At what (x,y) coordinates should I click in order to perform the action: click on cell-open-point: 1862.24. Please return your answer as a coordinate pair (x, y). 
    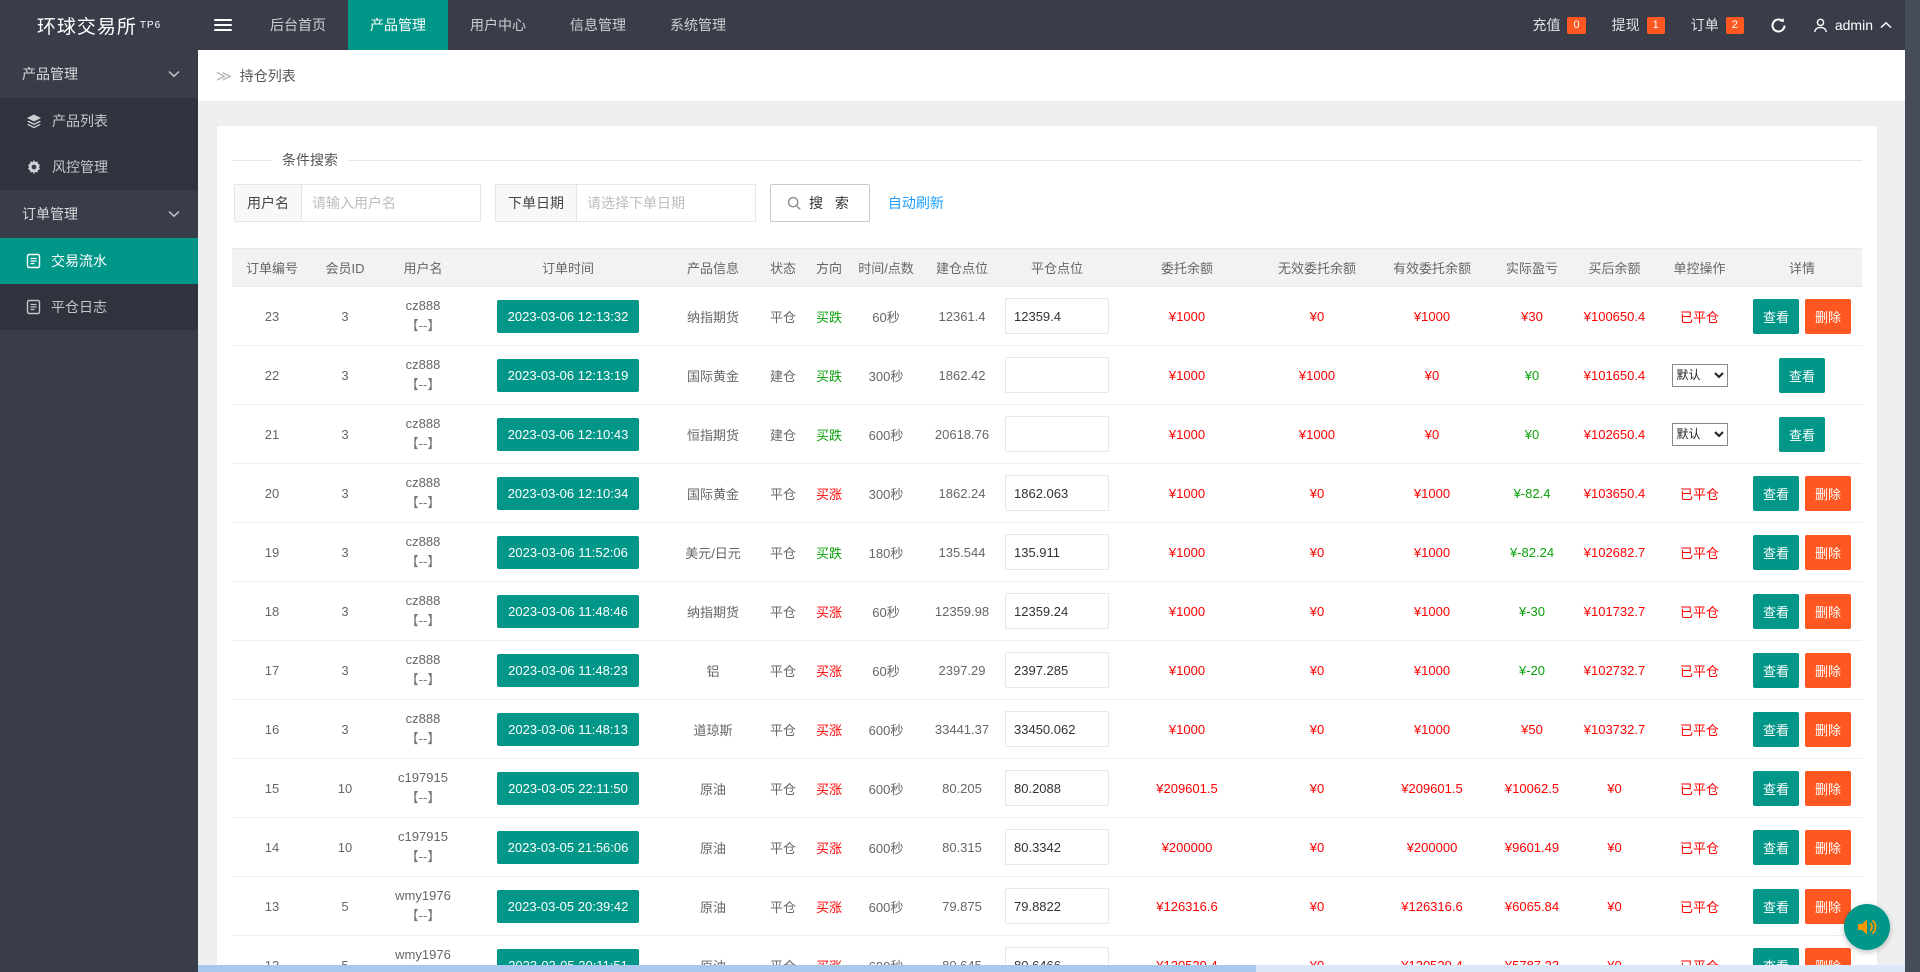
    Looking at the image, I should click on (962, 493).